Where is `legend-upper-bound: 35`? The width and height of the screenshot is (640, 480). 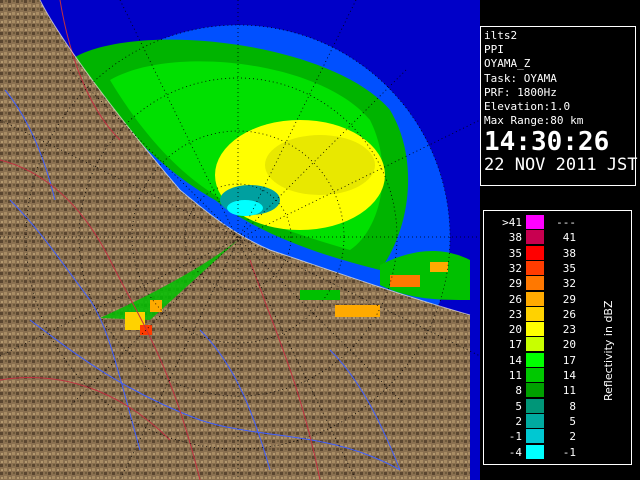
legend-upper-bound: 35 is located at coordinates (569, 268).